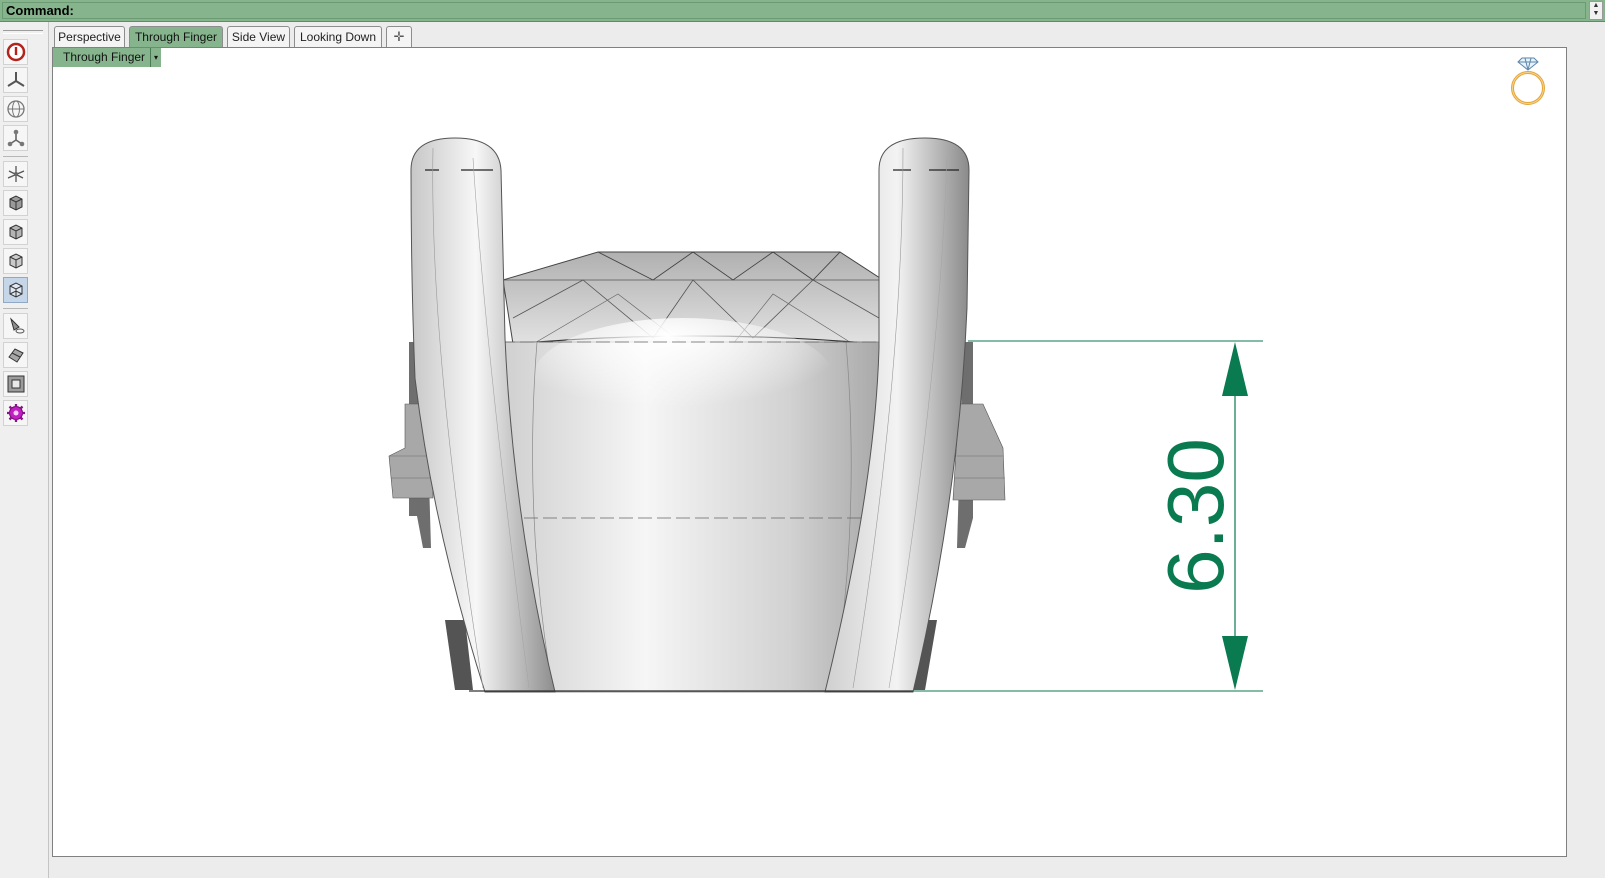  I want to click on box-frame-button, so click(15, 384).